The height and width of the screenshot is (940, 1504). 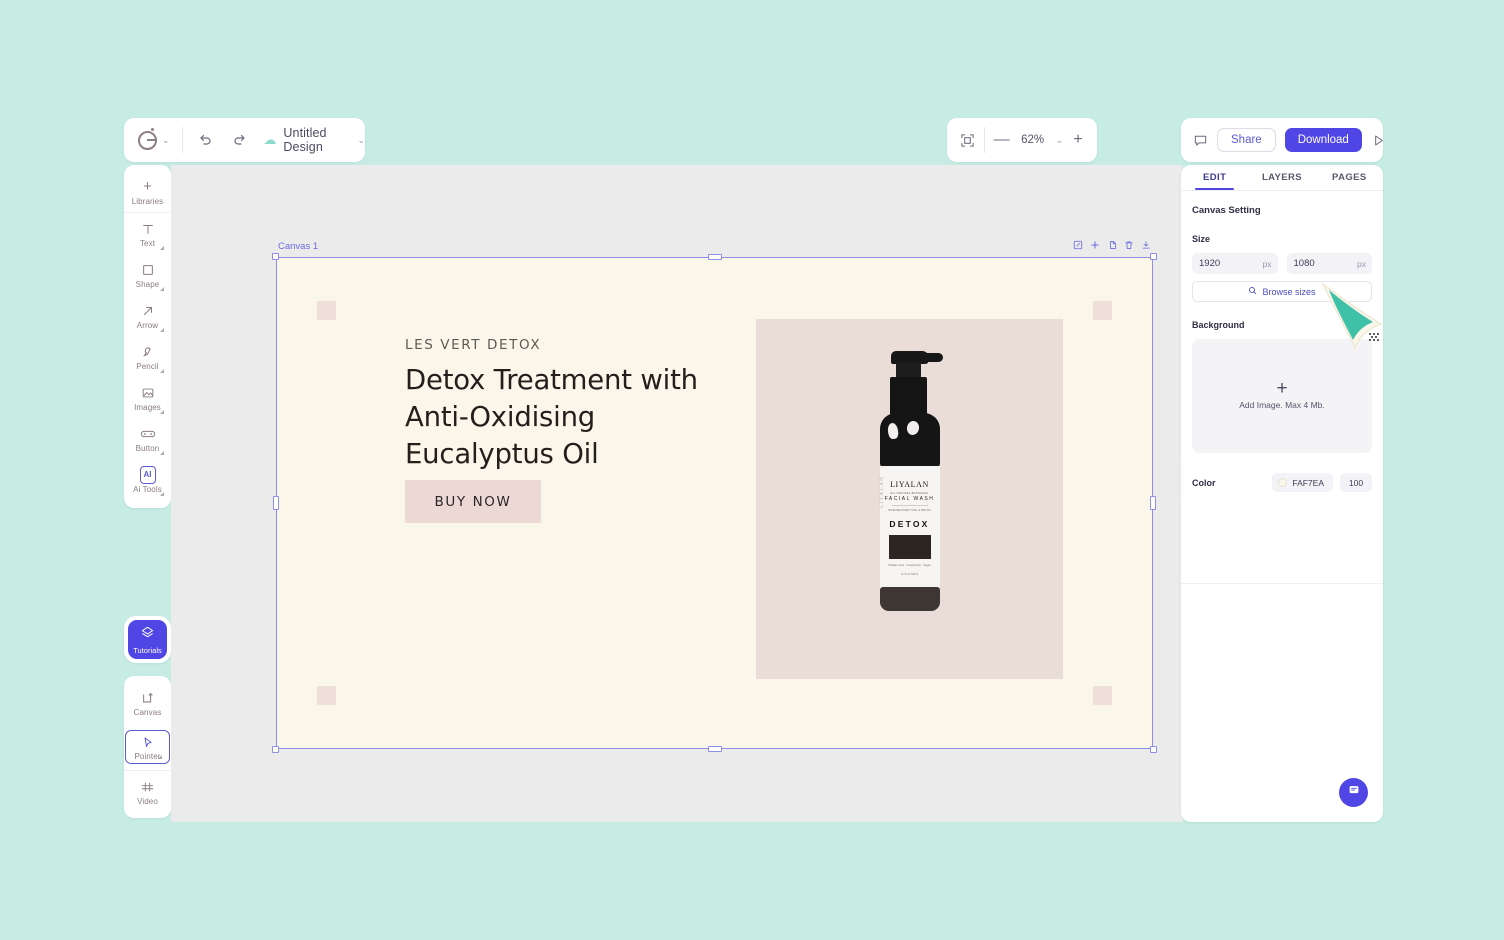 I want to click on selection-handle-tr, so click(x=1153, y=256).